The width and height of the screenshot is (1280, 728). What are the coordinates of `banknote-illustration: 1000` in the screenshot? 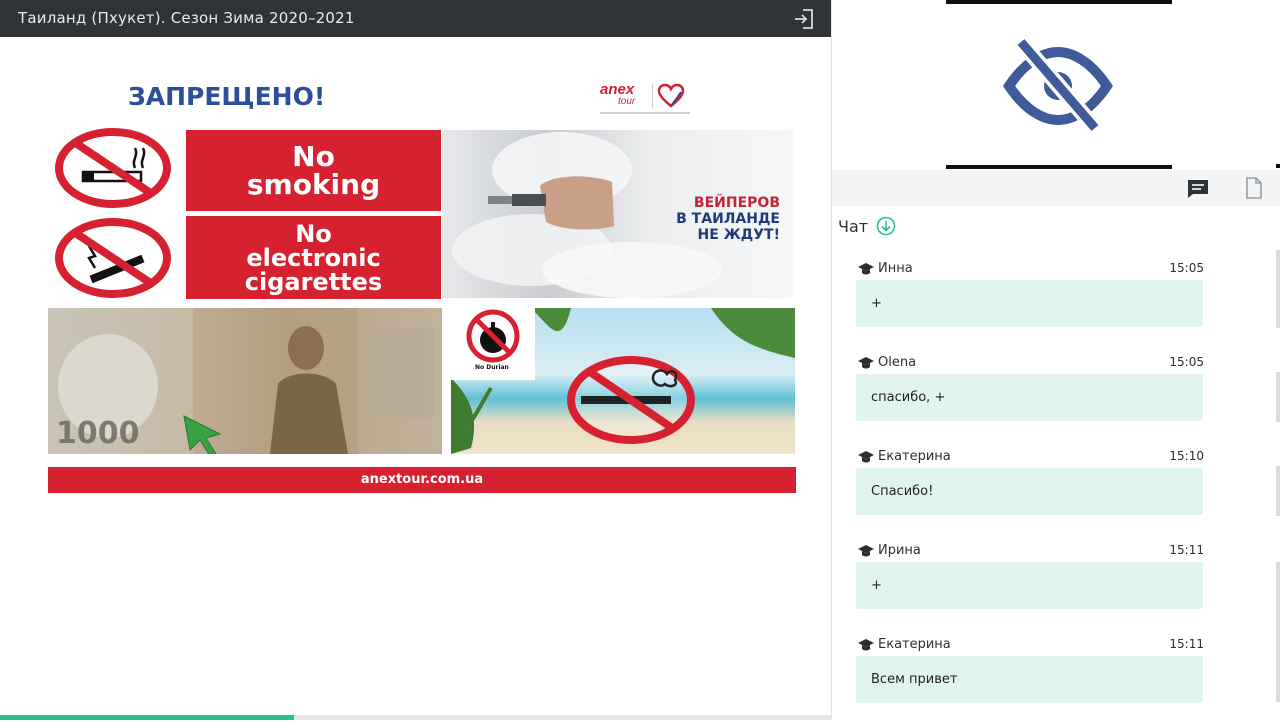 It's located at (245, 381).